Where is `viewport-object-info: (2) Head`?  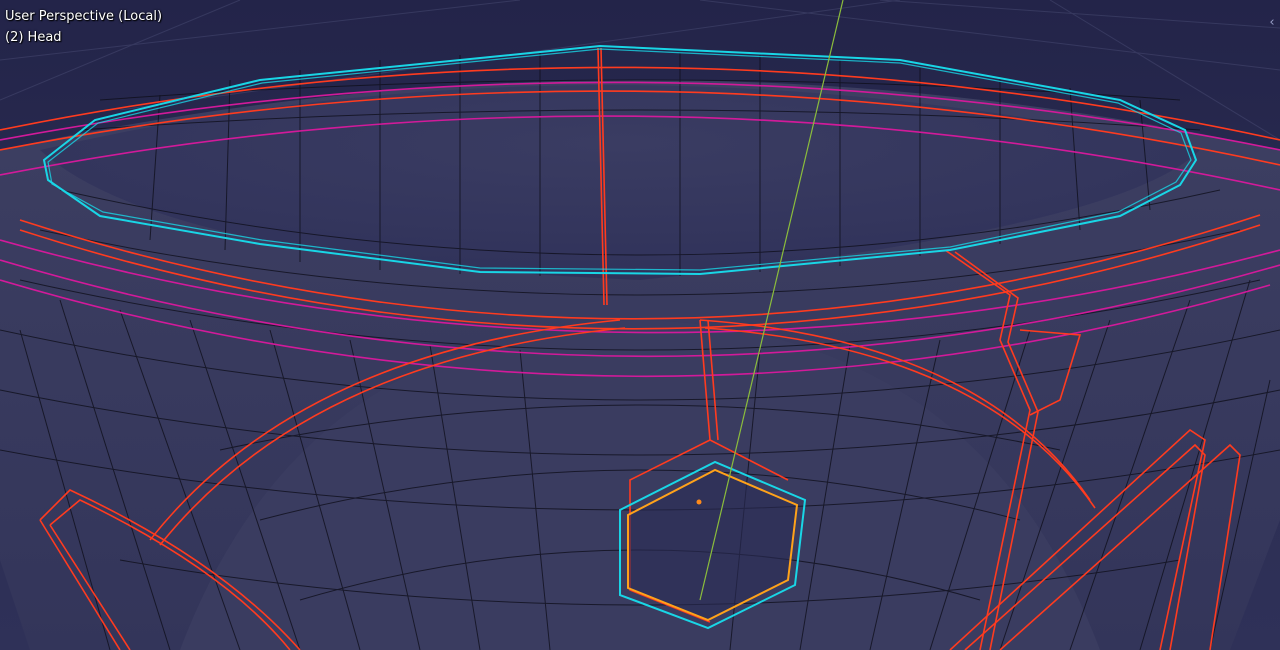
viewport-object-info: (2) Head is located at coordinates (33, 37).